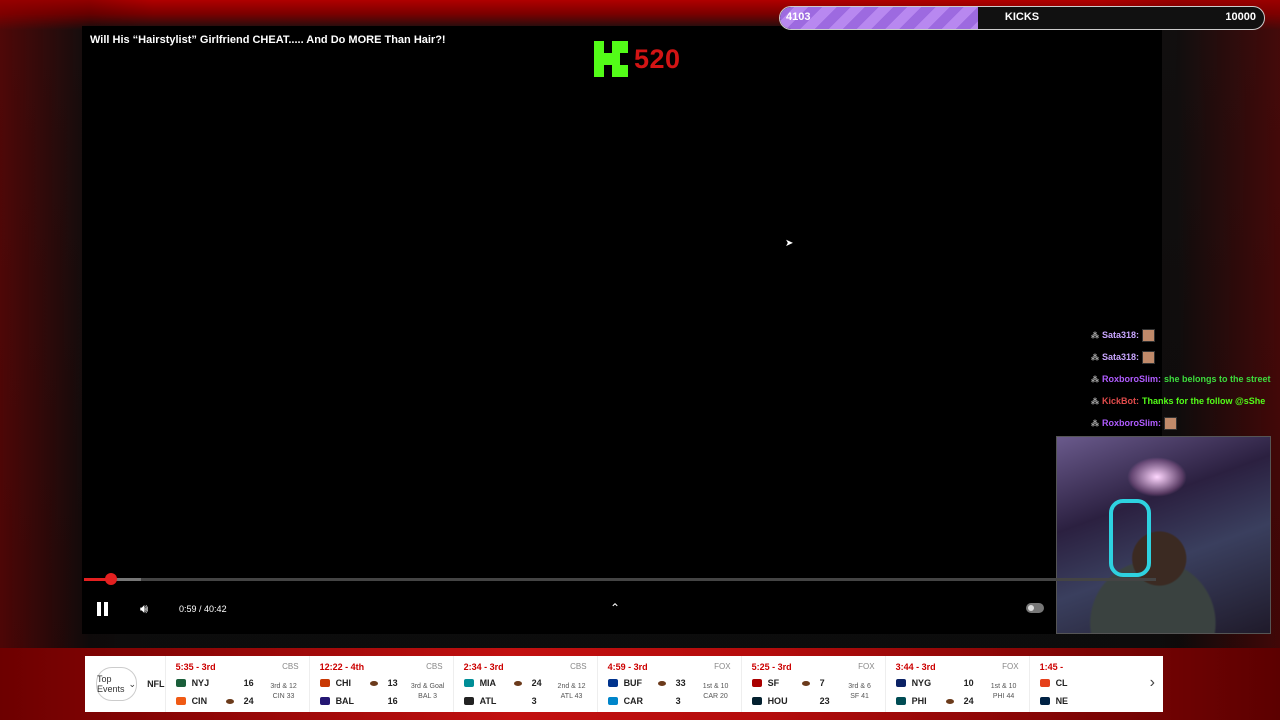 The image size is (1280, 720). I want to click on team-row: CHI 13, so click(358, 683).